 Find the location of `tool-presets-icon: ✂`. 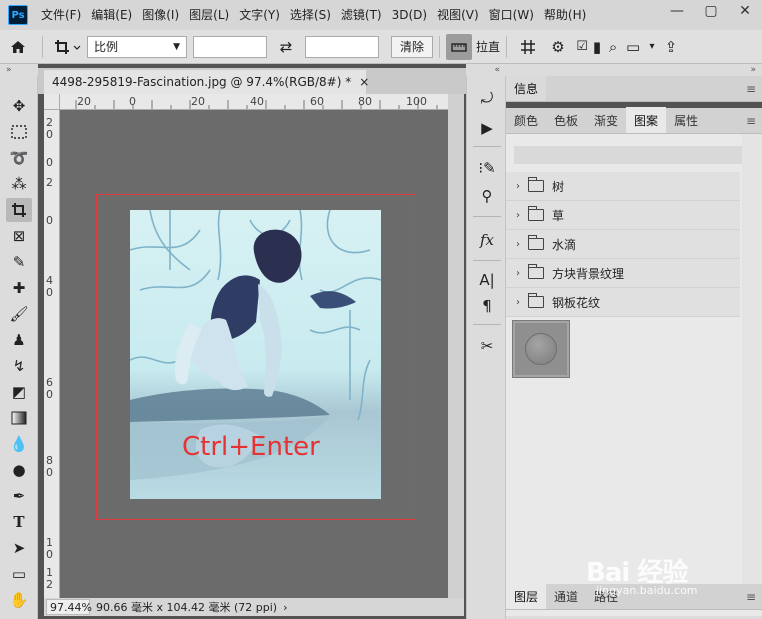

tool-presets-icon: ✂ is located at coordinates (487, 346).